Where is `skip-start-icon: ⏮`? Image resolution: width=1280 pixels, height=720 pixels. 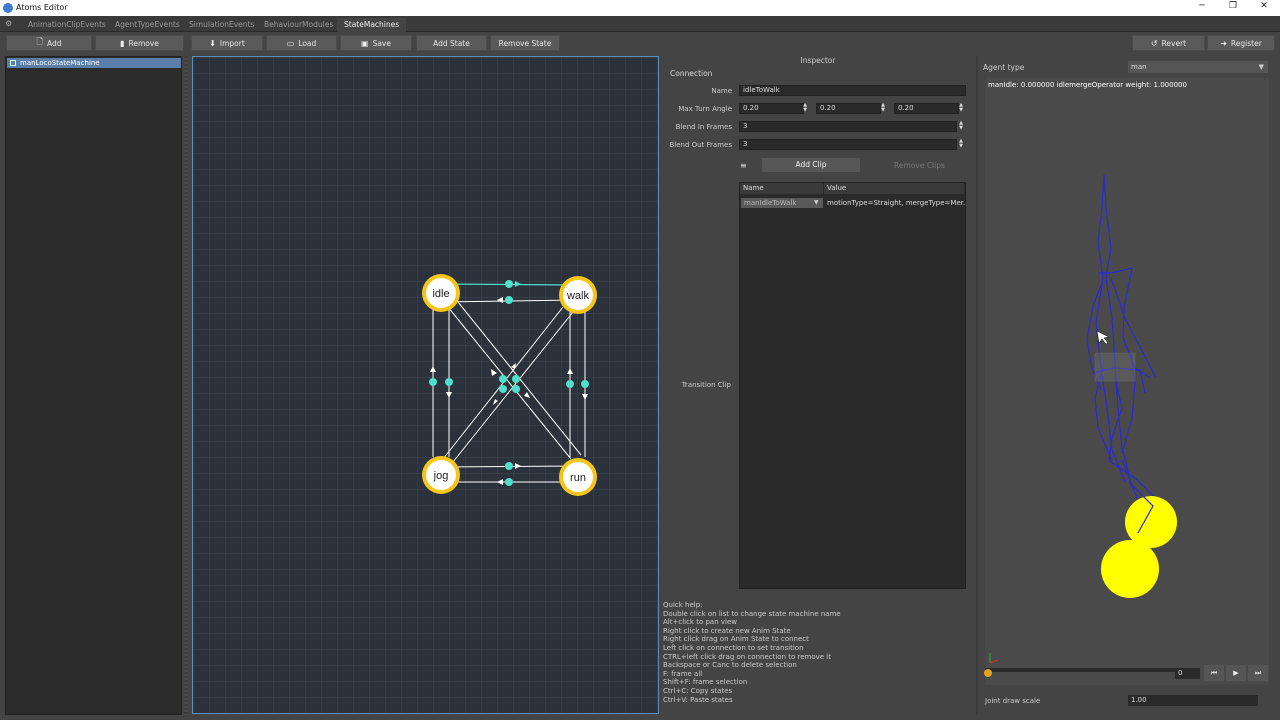
skip-start-icon: ⏮ is located at coordinates (1214, 673).